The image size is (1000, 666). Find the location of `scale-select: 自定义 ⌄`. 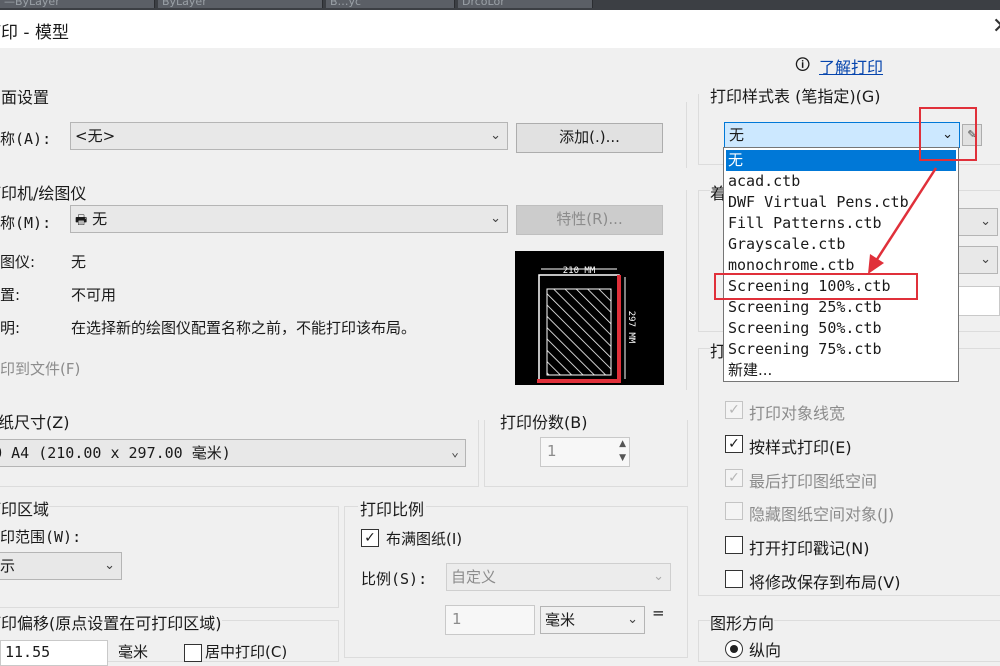

scale-select: 自定义 ⌄ is located at coordinates (558, 577).